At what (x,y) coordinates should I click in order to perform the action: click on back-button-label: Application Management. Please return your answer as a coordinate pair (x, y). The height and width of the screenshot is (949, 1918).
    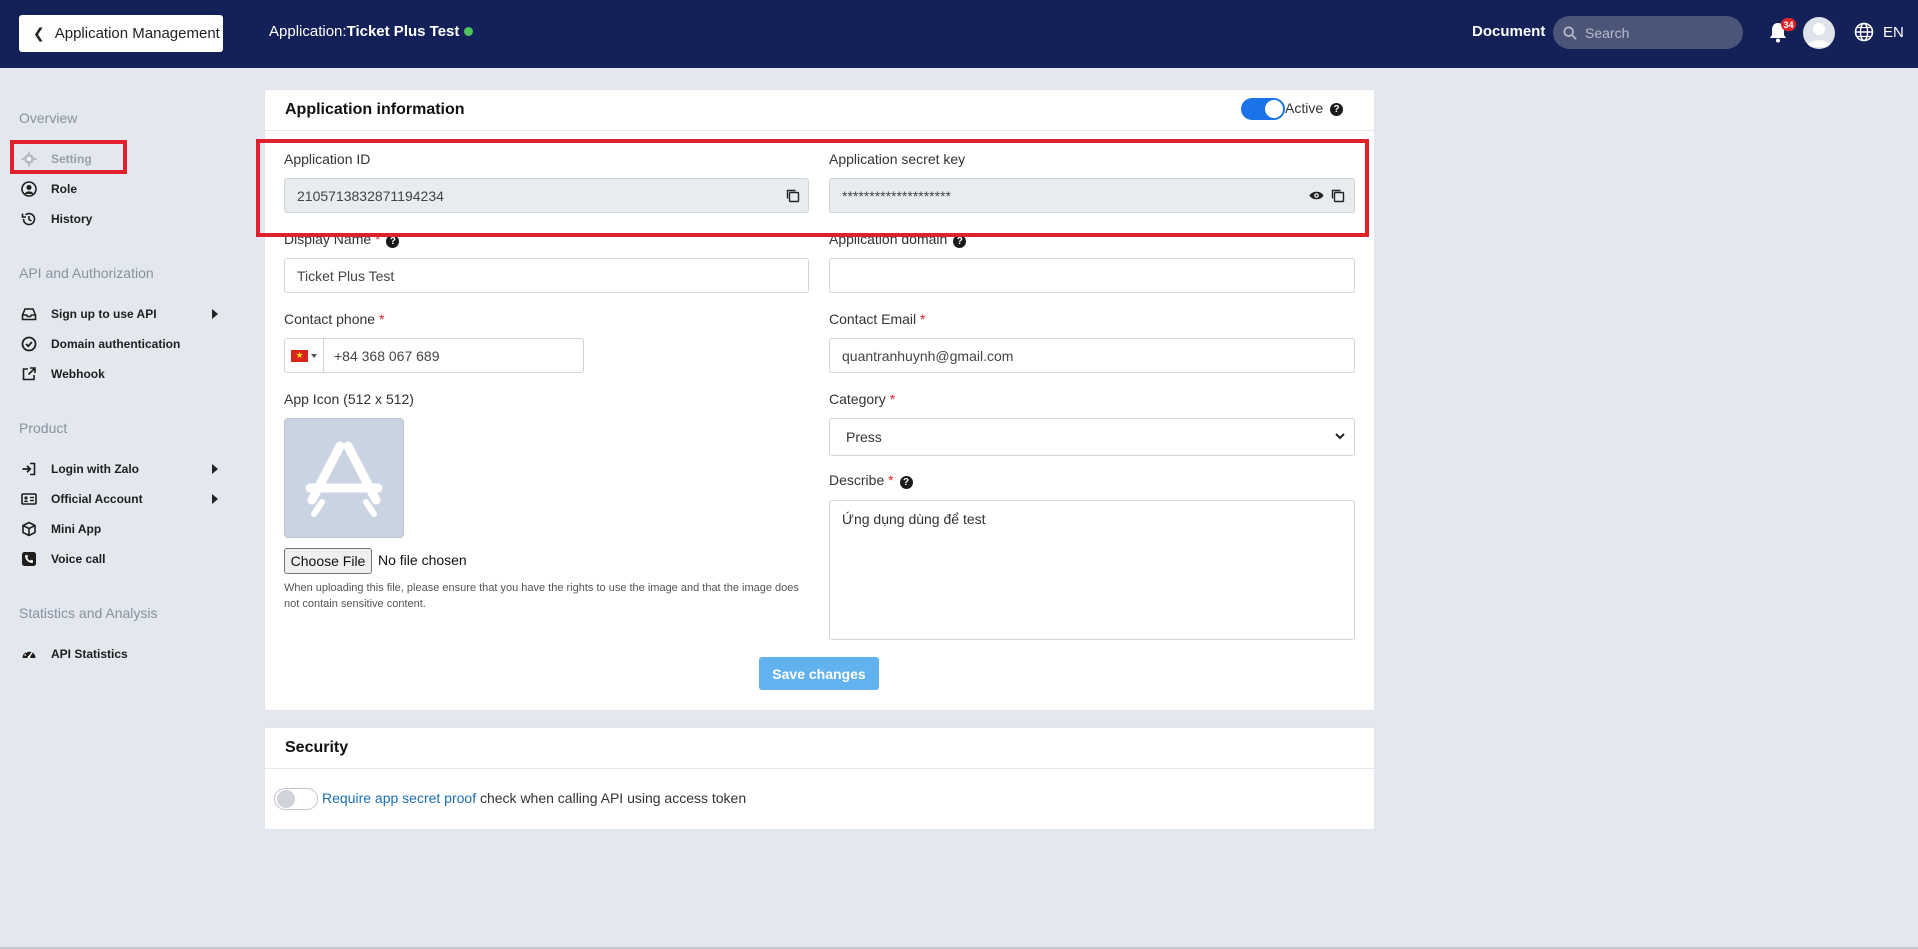
    Looking at the image, I should click on (137, 33).